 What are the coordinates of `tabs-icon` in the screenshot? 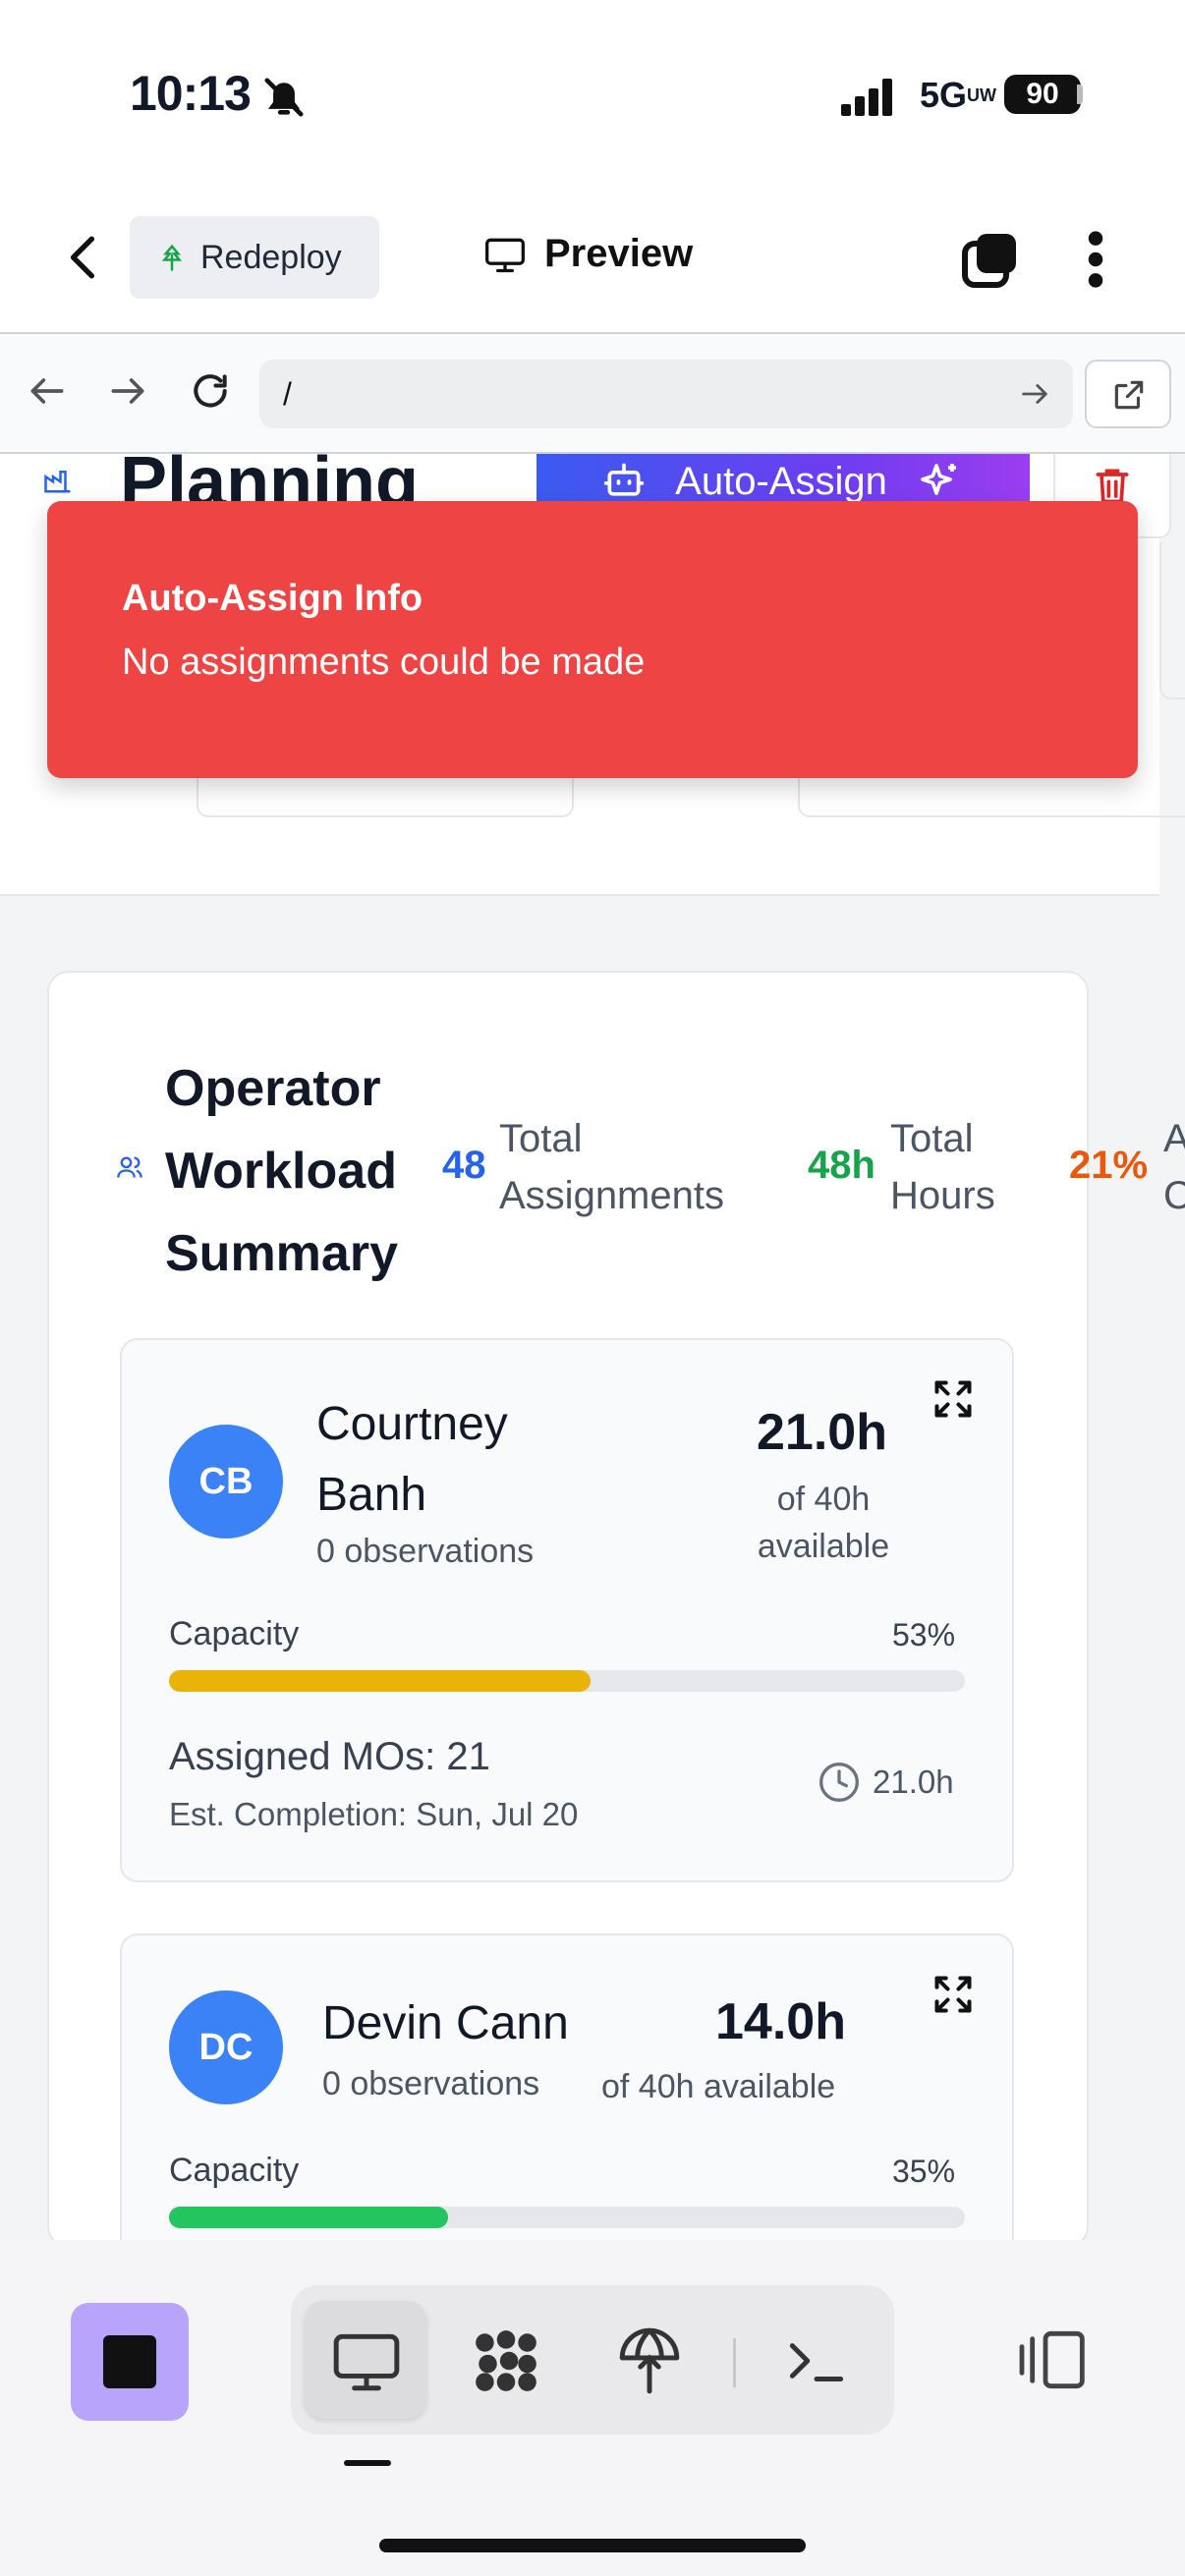 It's located at (991, 259).